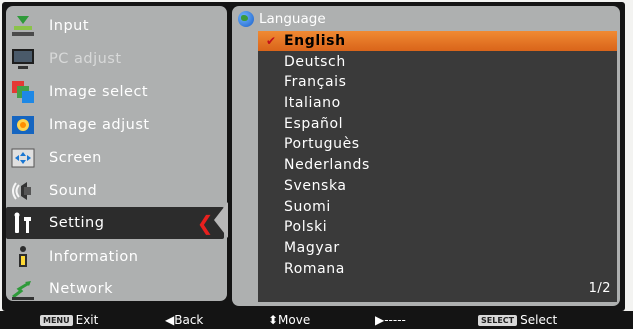  Describe the element at coordinates (85, 59) in the screenshot. I see `menu-item-label: PC adjust` at that location.